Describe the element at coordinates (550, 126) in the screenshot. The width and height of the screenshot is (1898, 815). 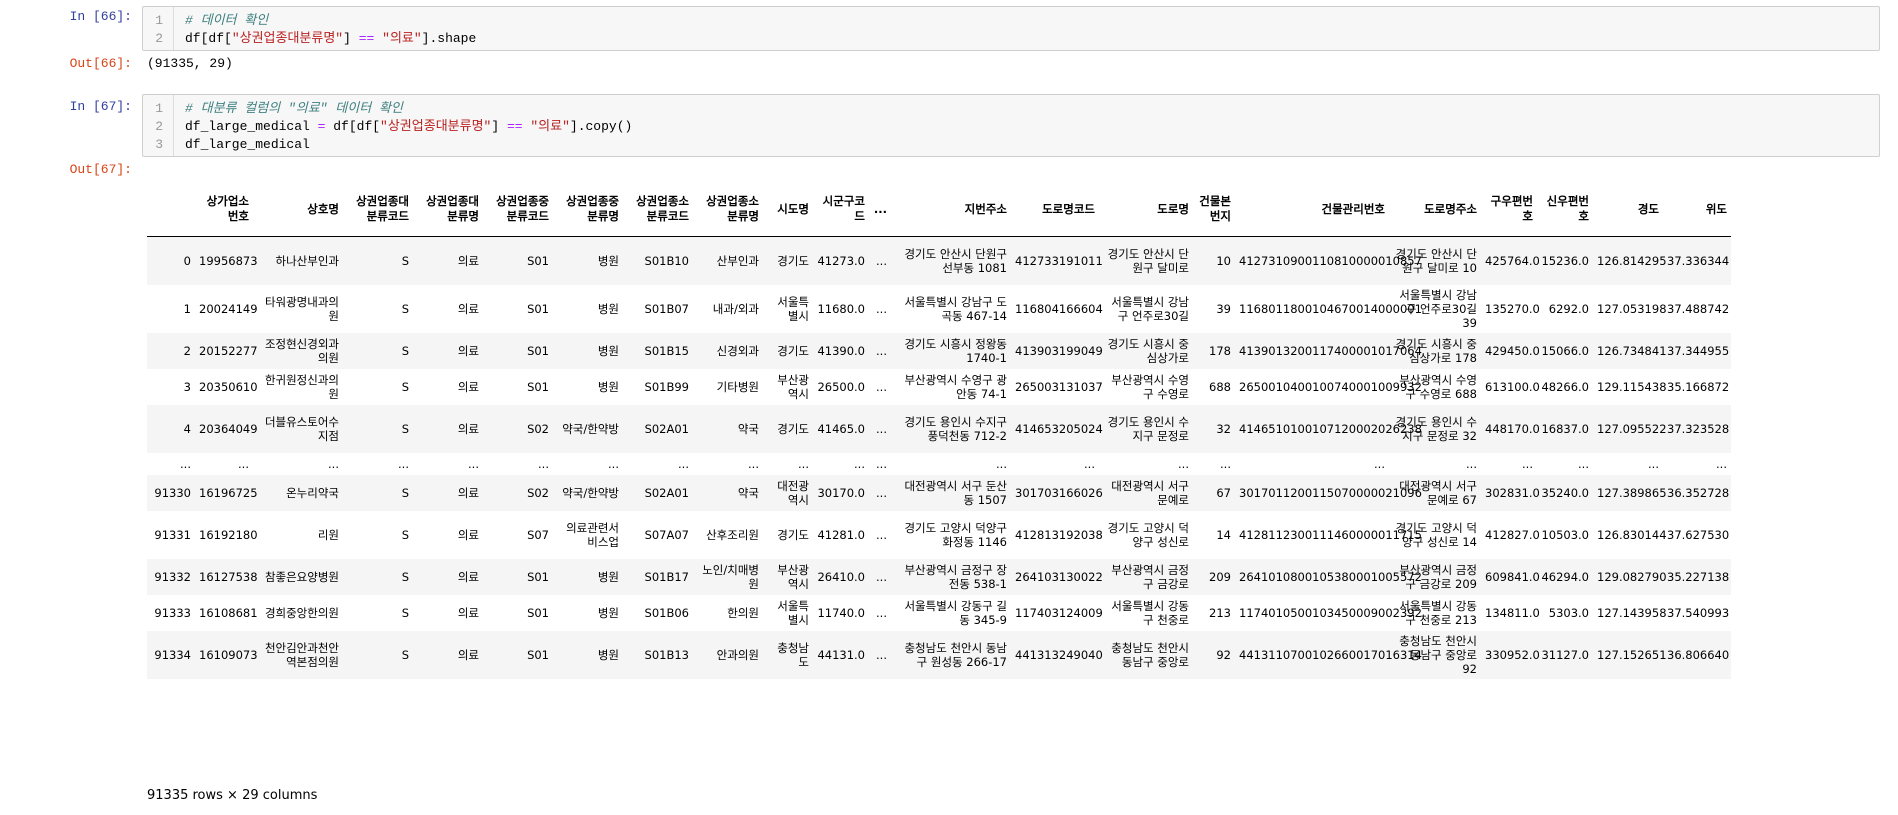
I see `code-string: "의료"` at that location.